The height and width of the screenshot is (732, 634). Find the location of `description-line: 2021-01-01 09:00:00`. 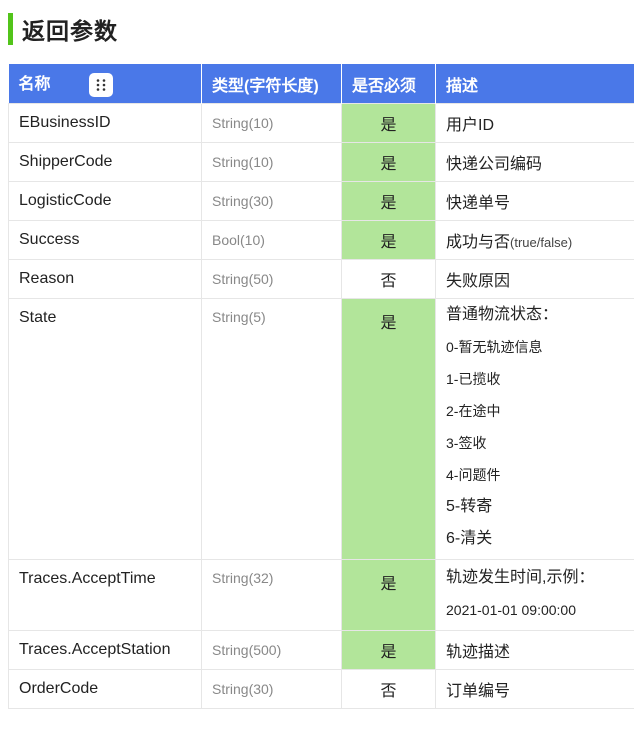

description-line: 2021-01-01 09:00:00 is located at coordinates (511, 610).